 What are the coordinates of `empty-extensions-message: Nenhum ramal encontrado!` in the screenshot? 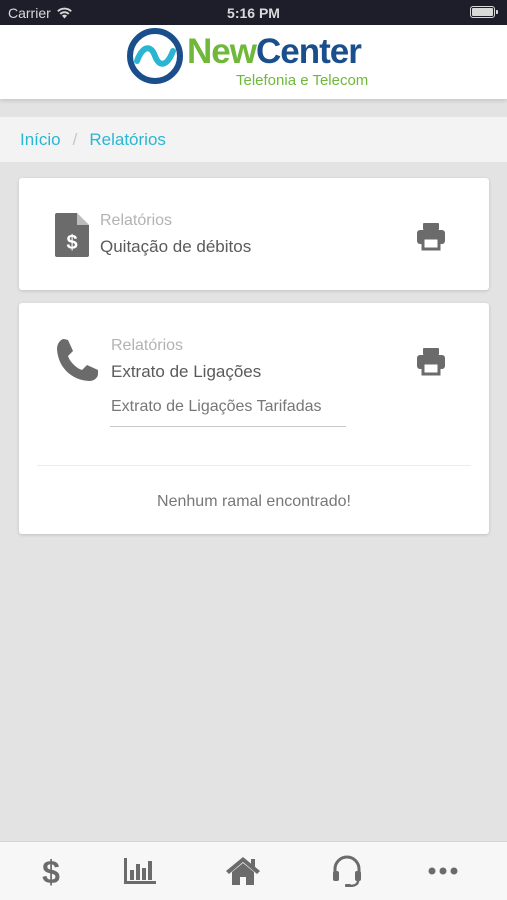 It's located at (254, 501).